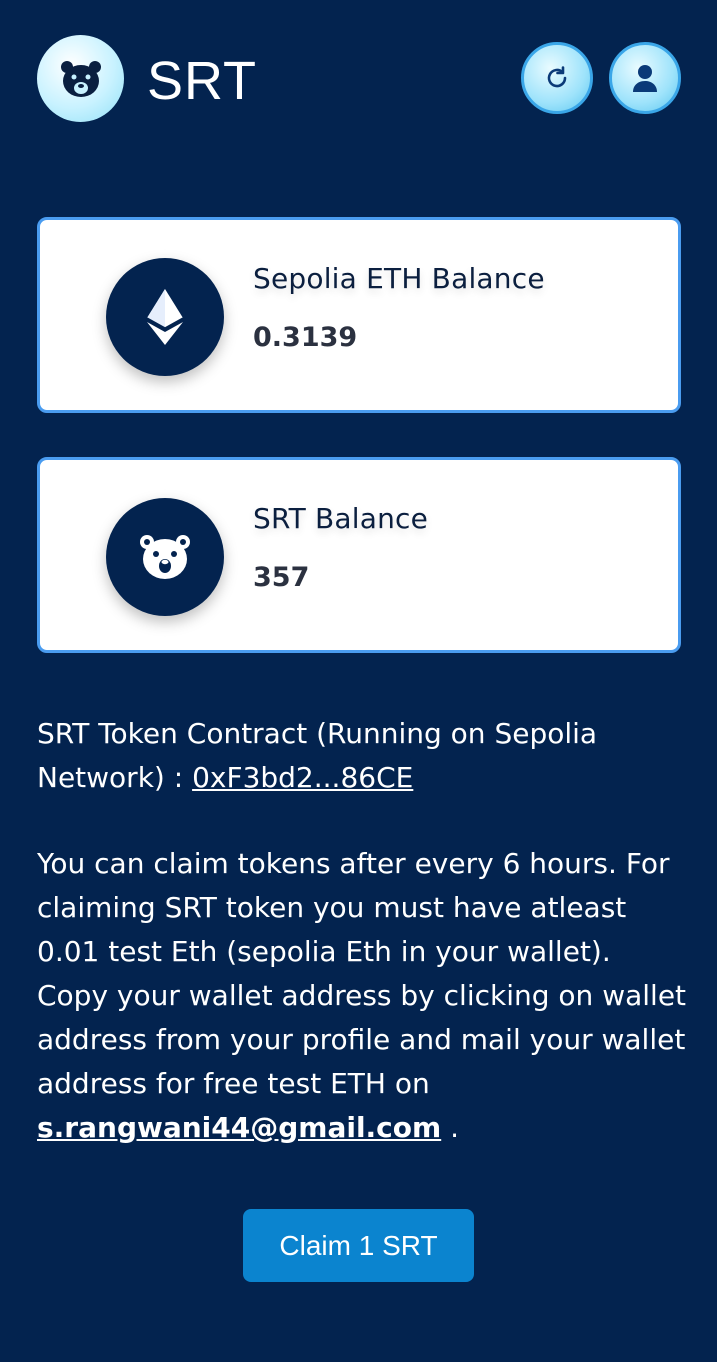 This screenshot has height=1362, width=717. What do you see at coordinates (281, 577) in the screenshot?
I see `srt-balance-value: 357` at bounding box center [281, 577].